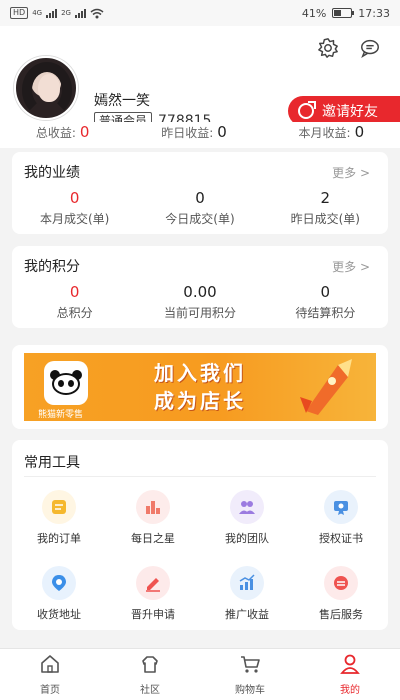 The height and width of the screenshot is (700, 400). What do you see at coordinates (200, 373) in the screenshot?
I see `banner-line-1: 加入我们` at bounding box center [200, 373].